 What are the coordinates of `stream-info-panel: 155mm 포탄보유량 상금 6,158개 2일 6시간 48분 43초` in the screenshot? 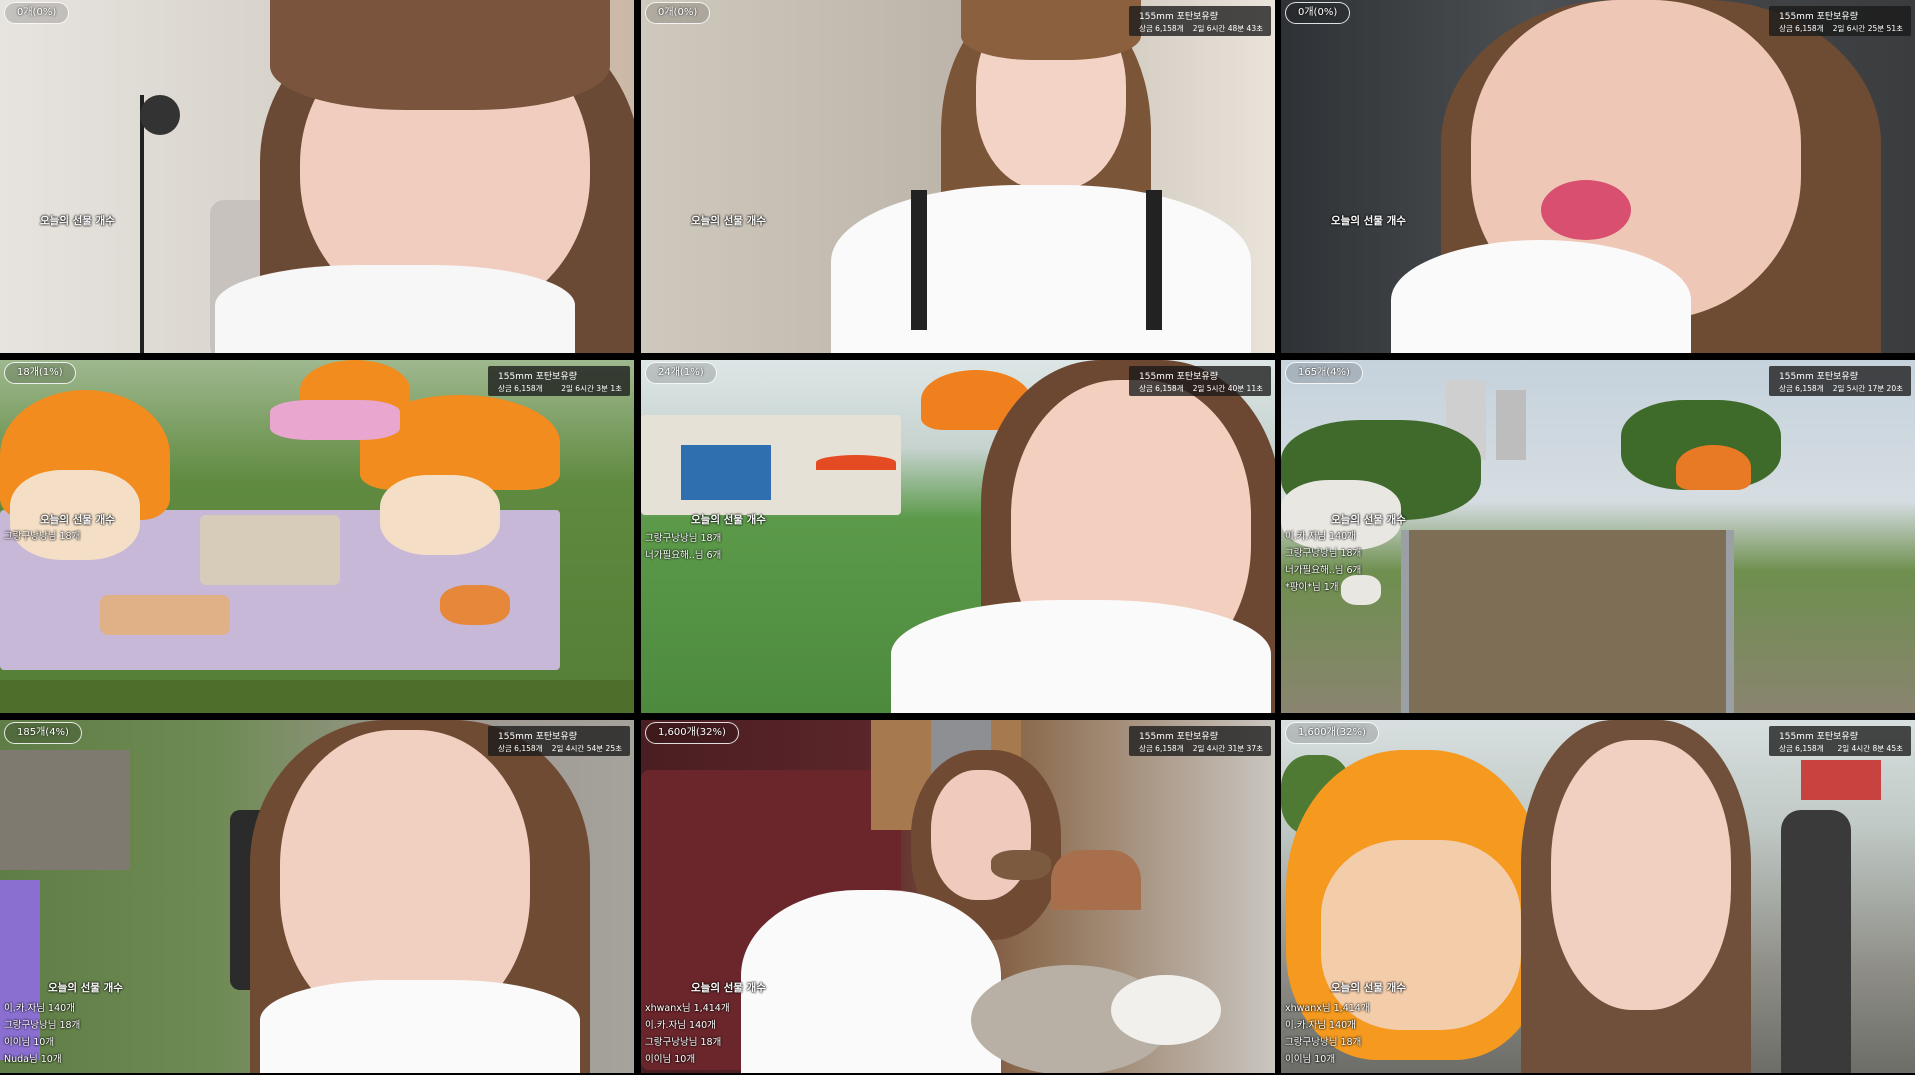 It's located at (1200, 21).